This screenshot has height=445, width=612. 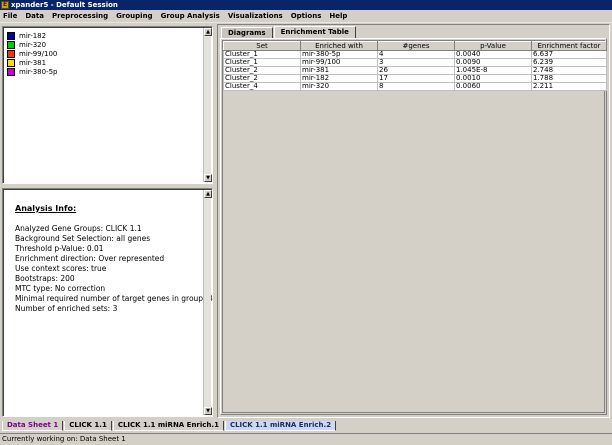 What do you see at coordinates (191, 16) in the screenshot?
I see `menu-group-analysis: Group Analysis` at bounding box center [191, 16].